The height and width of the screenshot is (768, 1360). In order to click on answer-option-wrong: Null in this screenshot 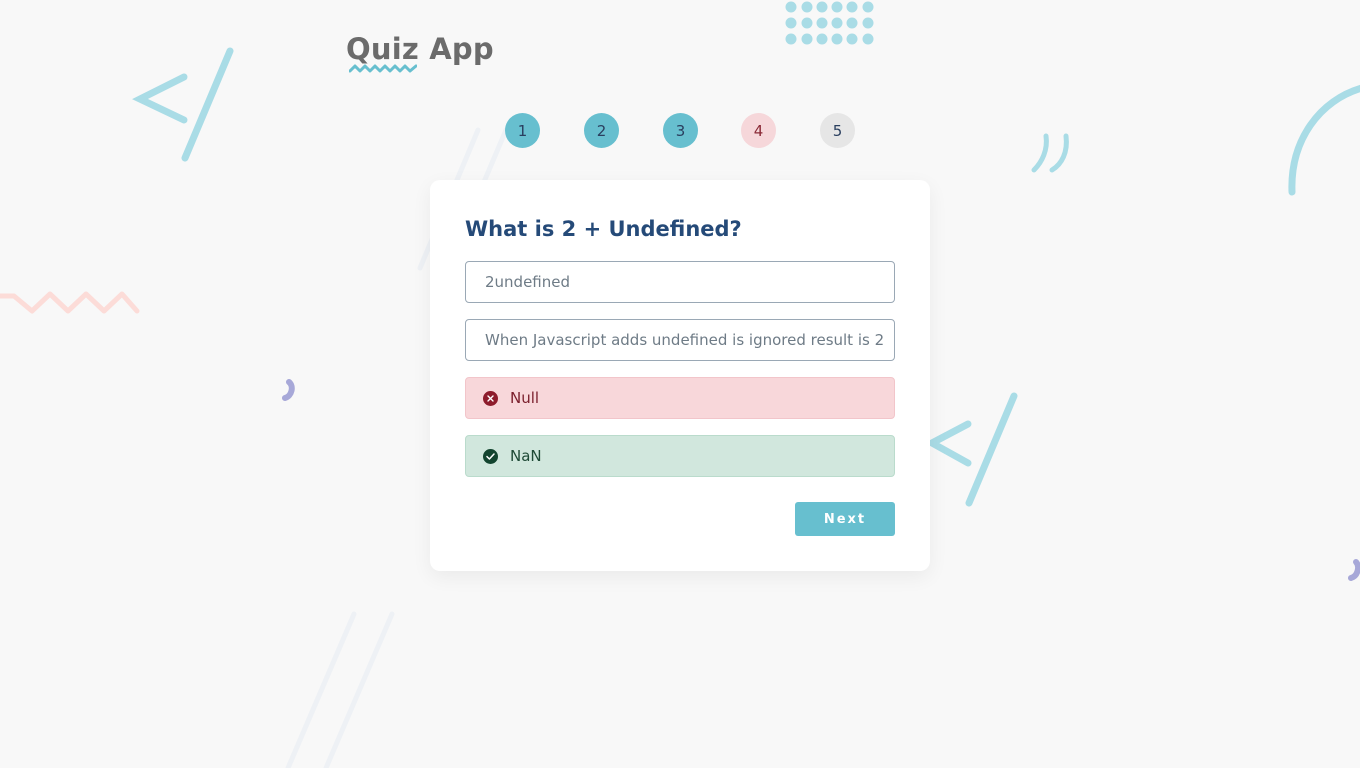, I will do `click(680, 398)`.